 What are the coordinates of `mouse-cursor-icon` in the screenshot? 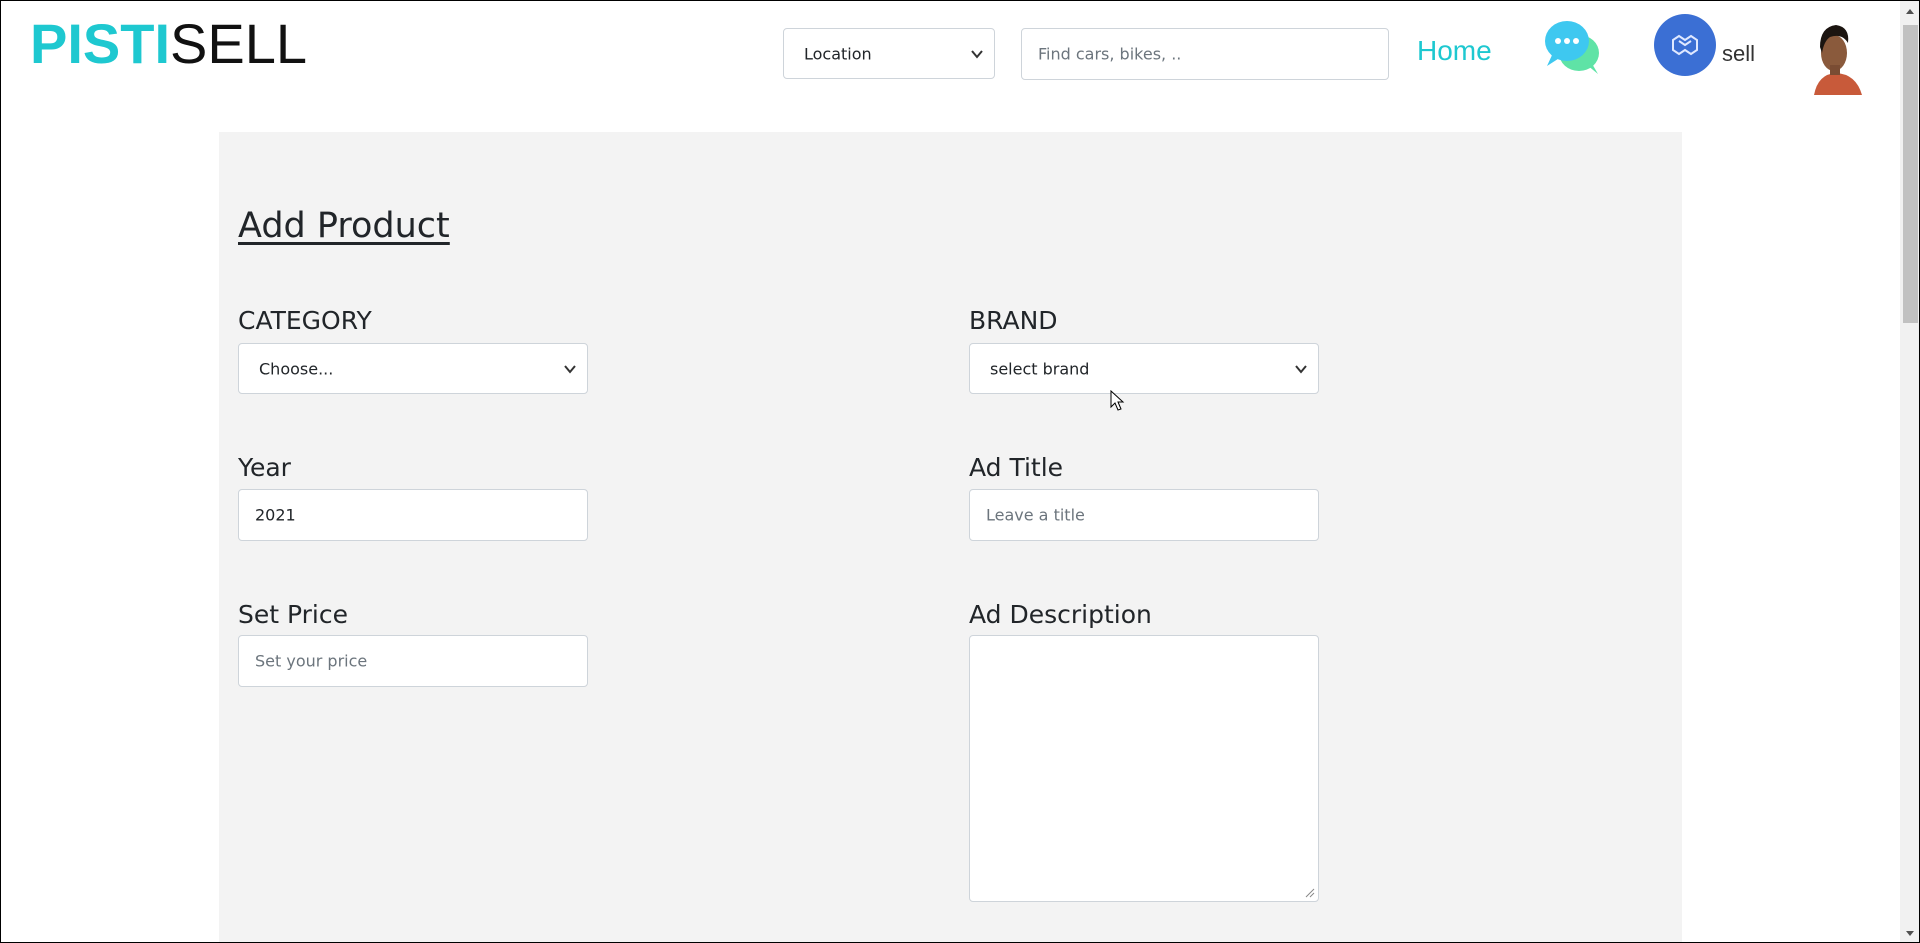 It's located at (1117, 400).